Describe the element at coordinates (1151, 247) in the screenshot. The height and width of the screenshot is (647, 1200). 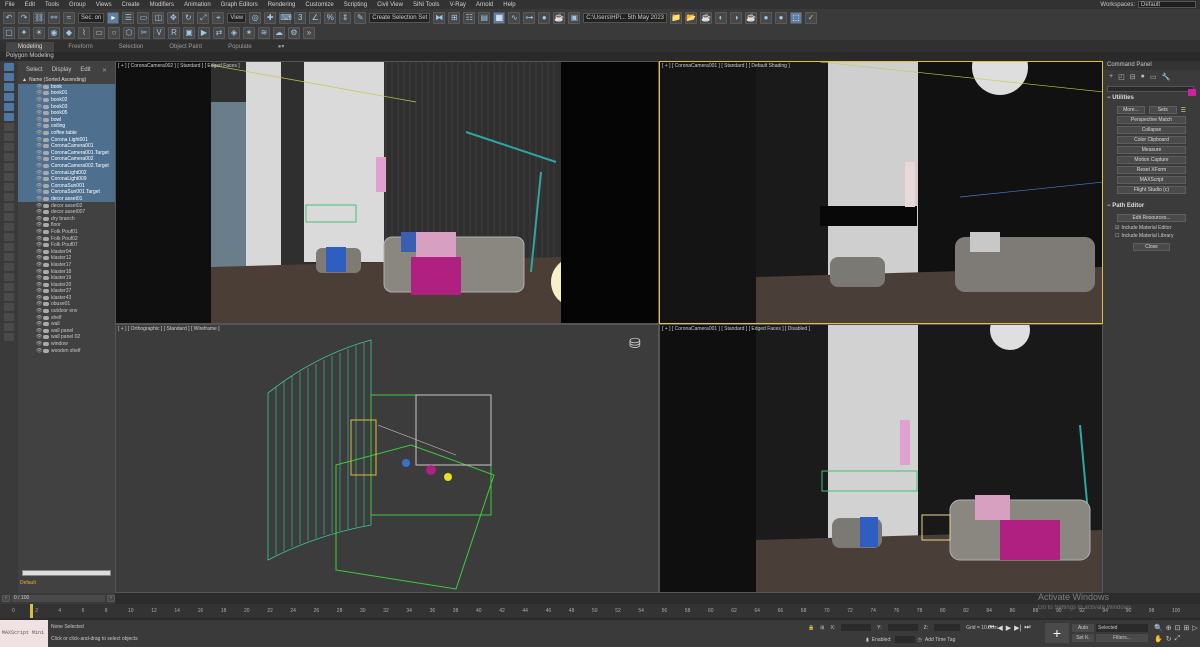
I see `close-button: Close` at that location.